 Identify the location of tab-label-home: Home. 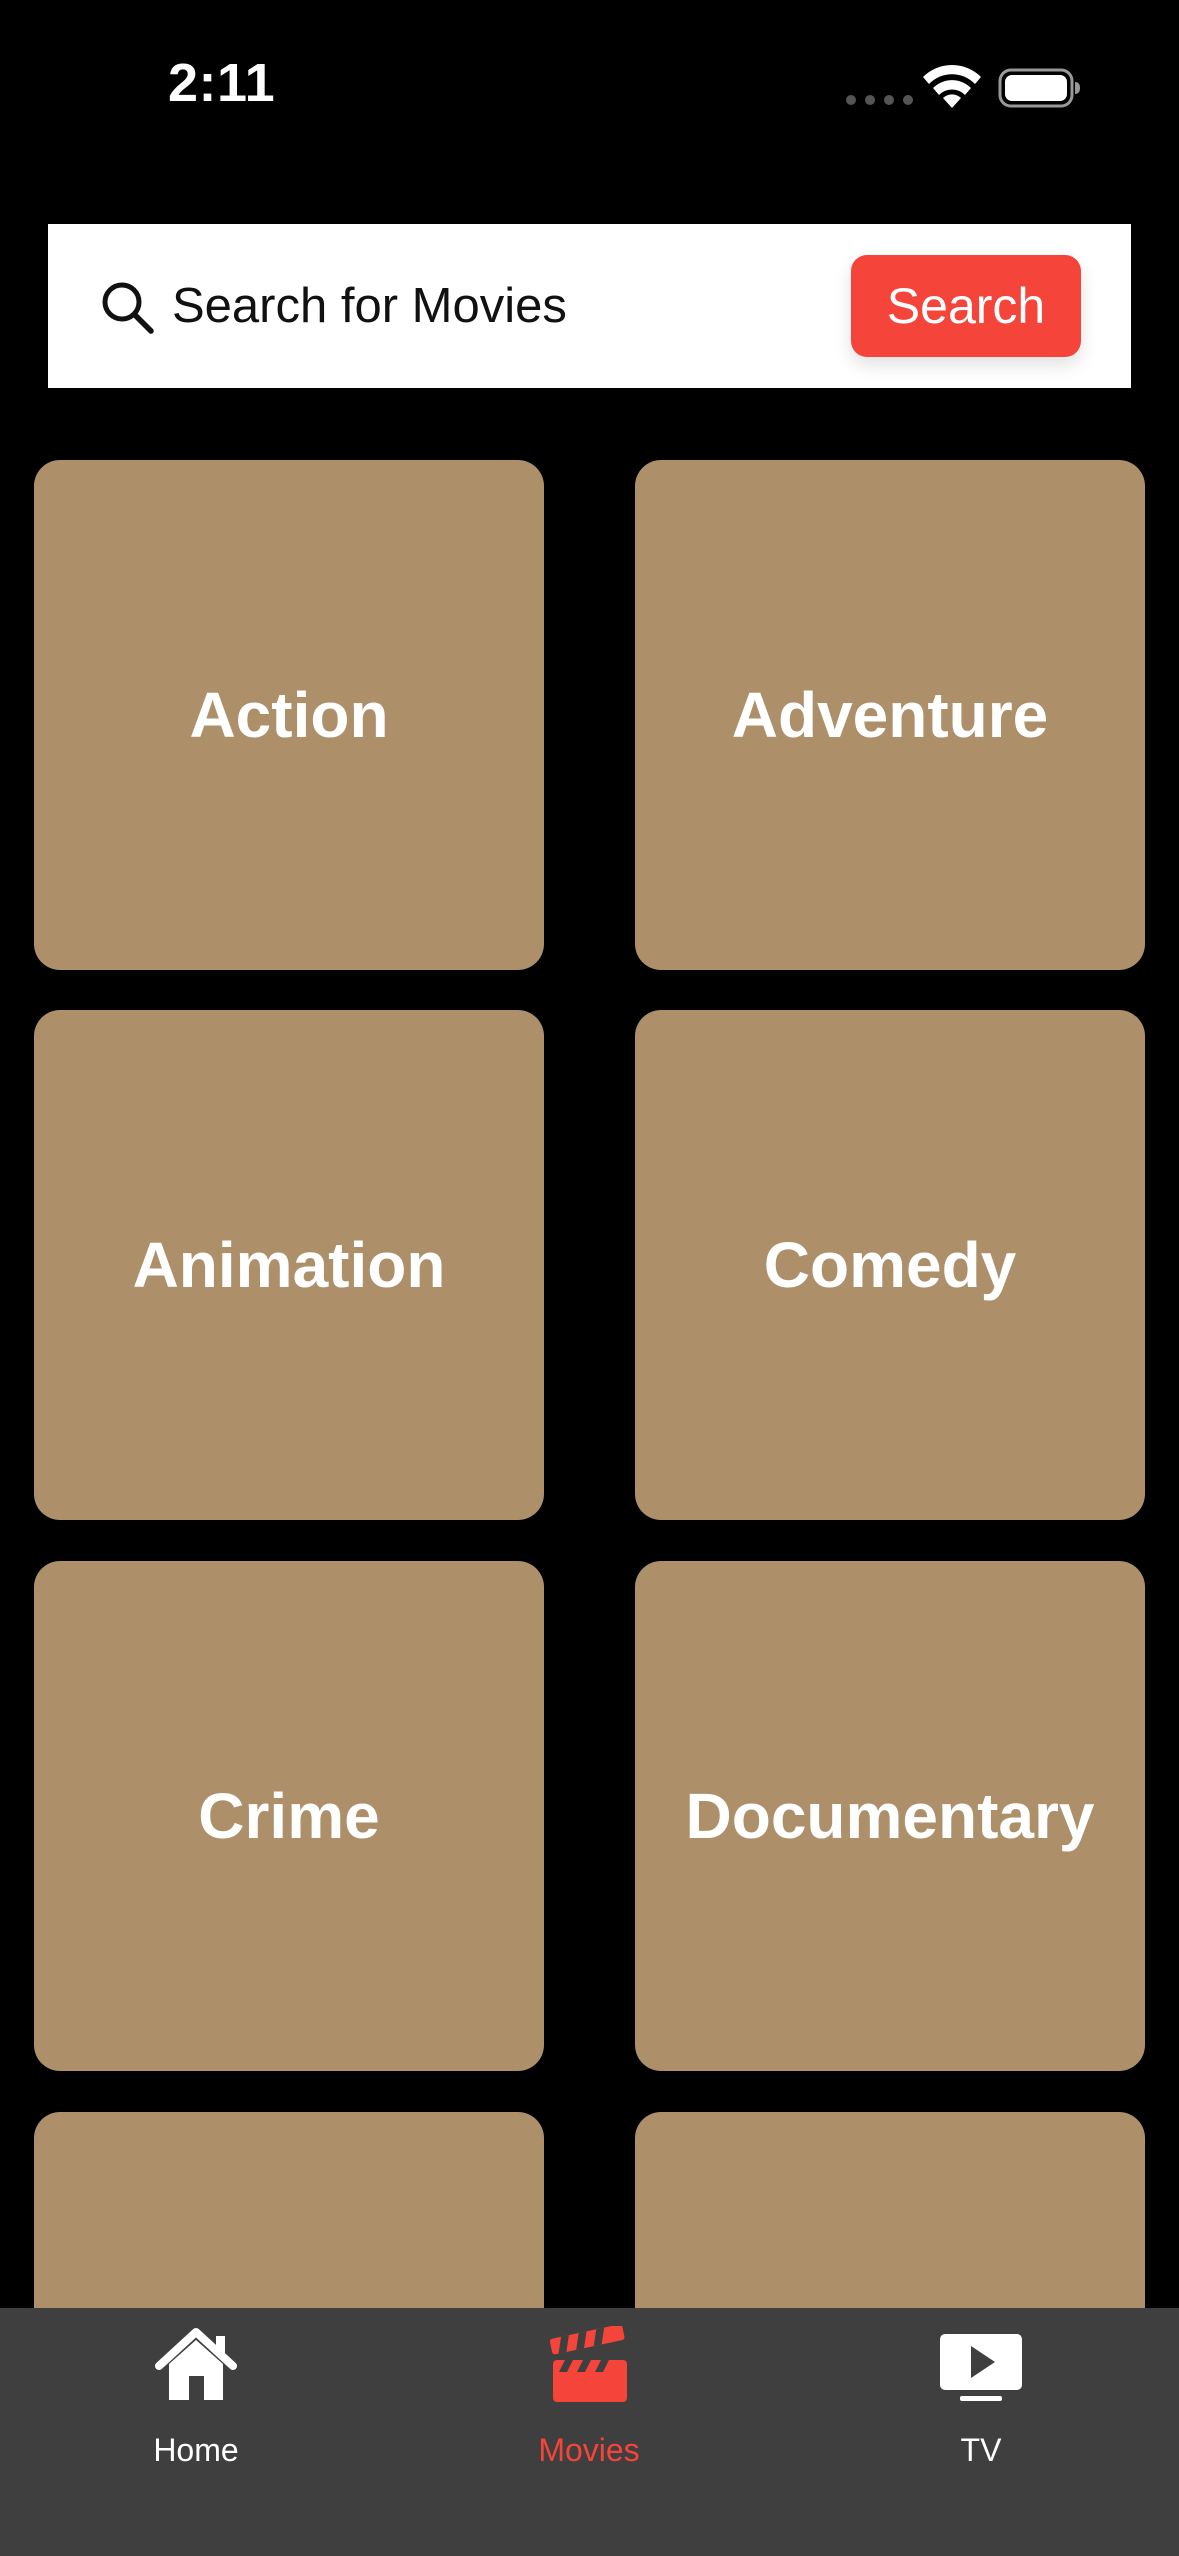
(196, 2450).